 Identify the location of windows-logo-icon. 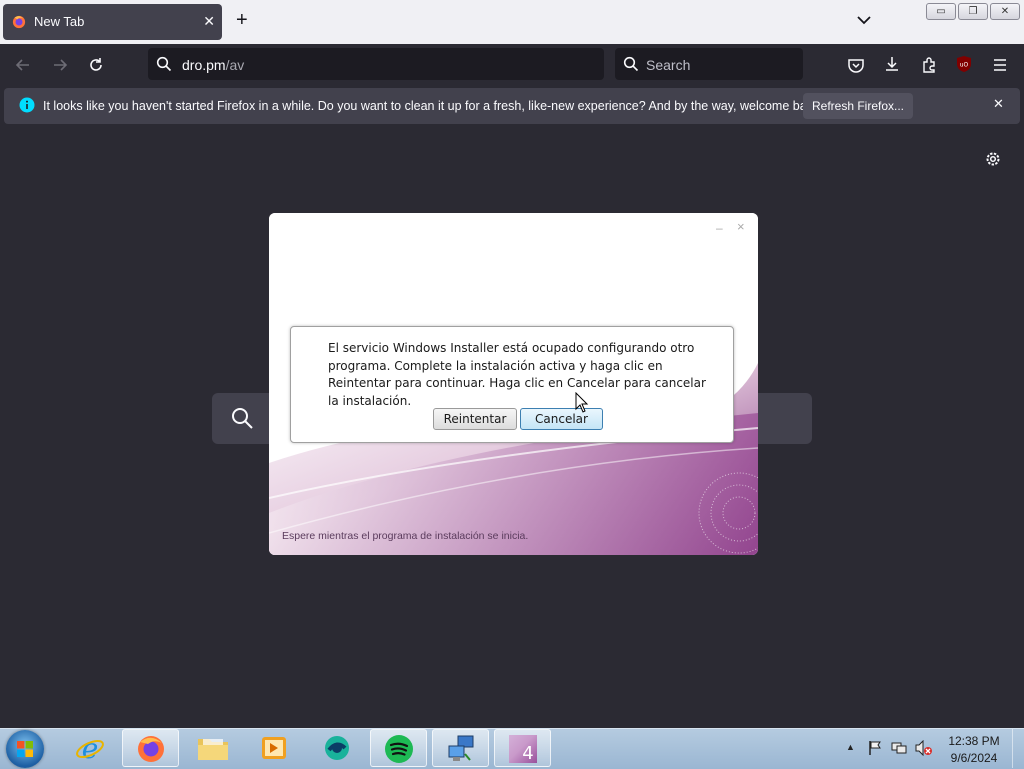
(25, 749).